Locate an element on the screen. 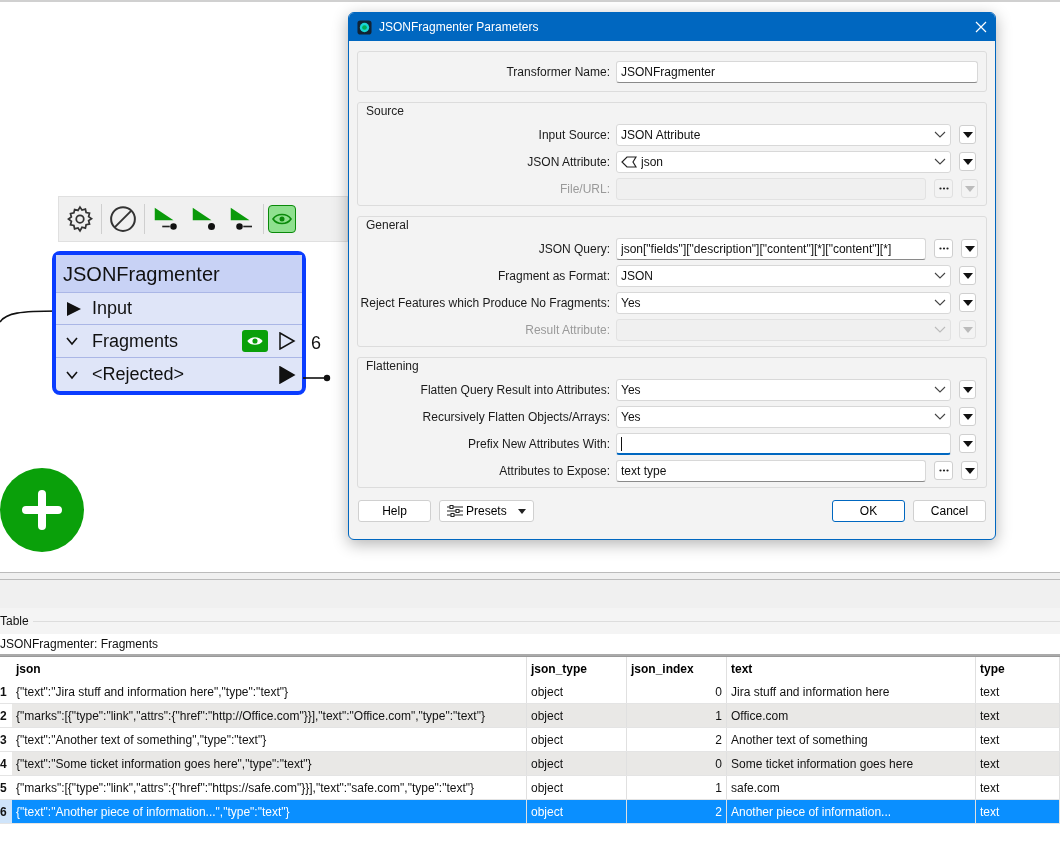  field-label: Result Attribute: is located at coordinates (567, 330).